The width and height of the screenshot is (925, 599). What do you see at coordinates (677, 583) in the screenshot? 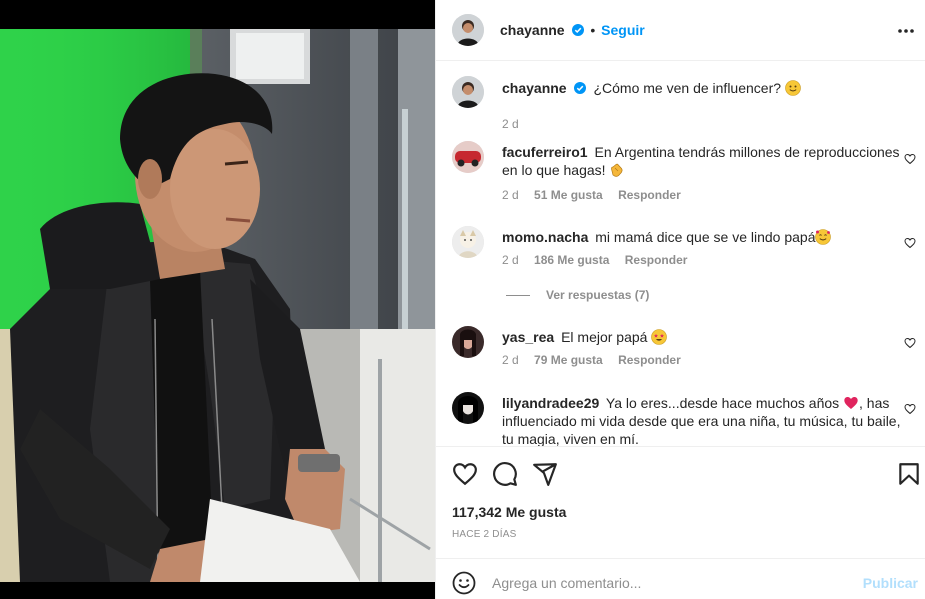
I see `comment-input` at bounding box center [677, 583].